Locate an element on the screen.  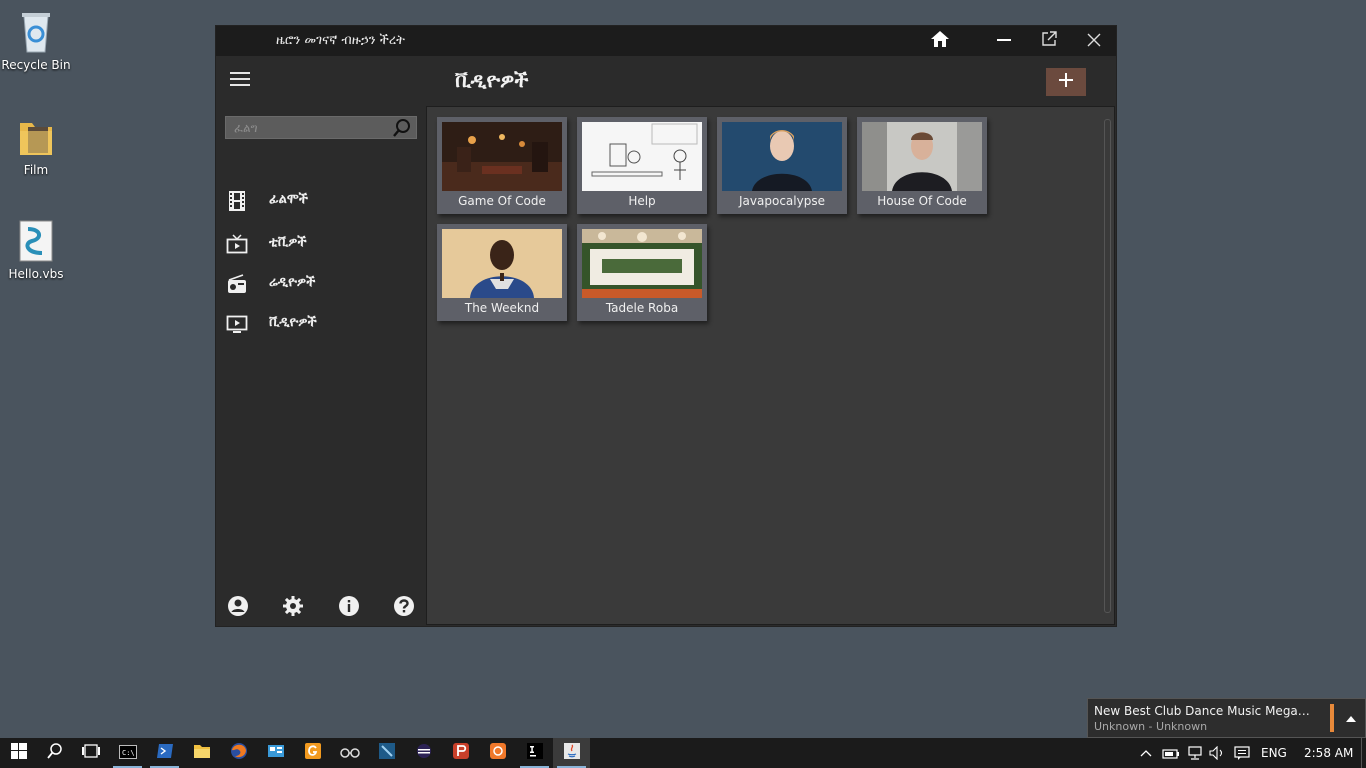
powershell-icon is located at coordinates (165, 753).